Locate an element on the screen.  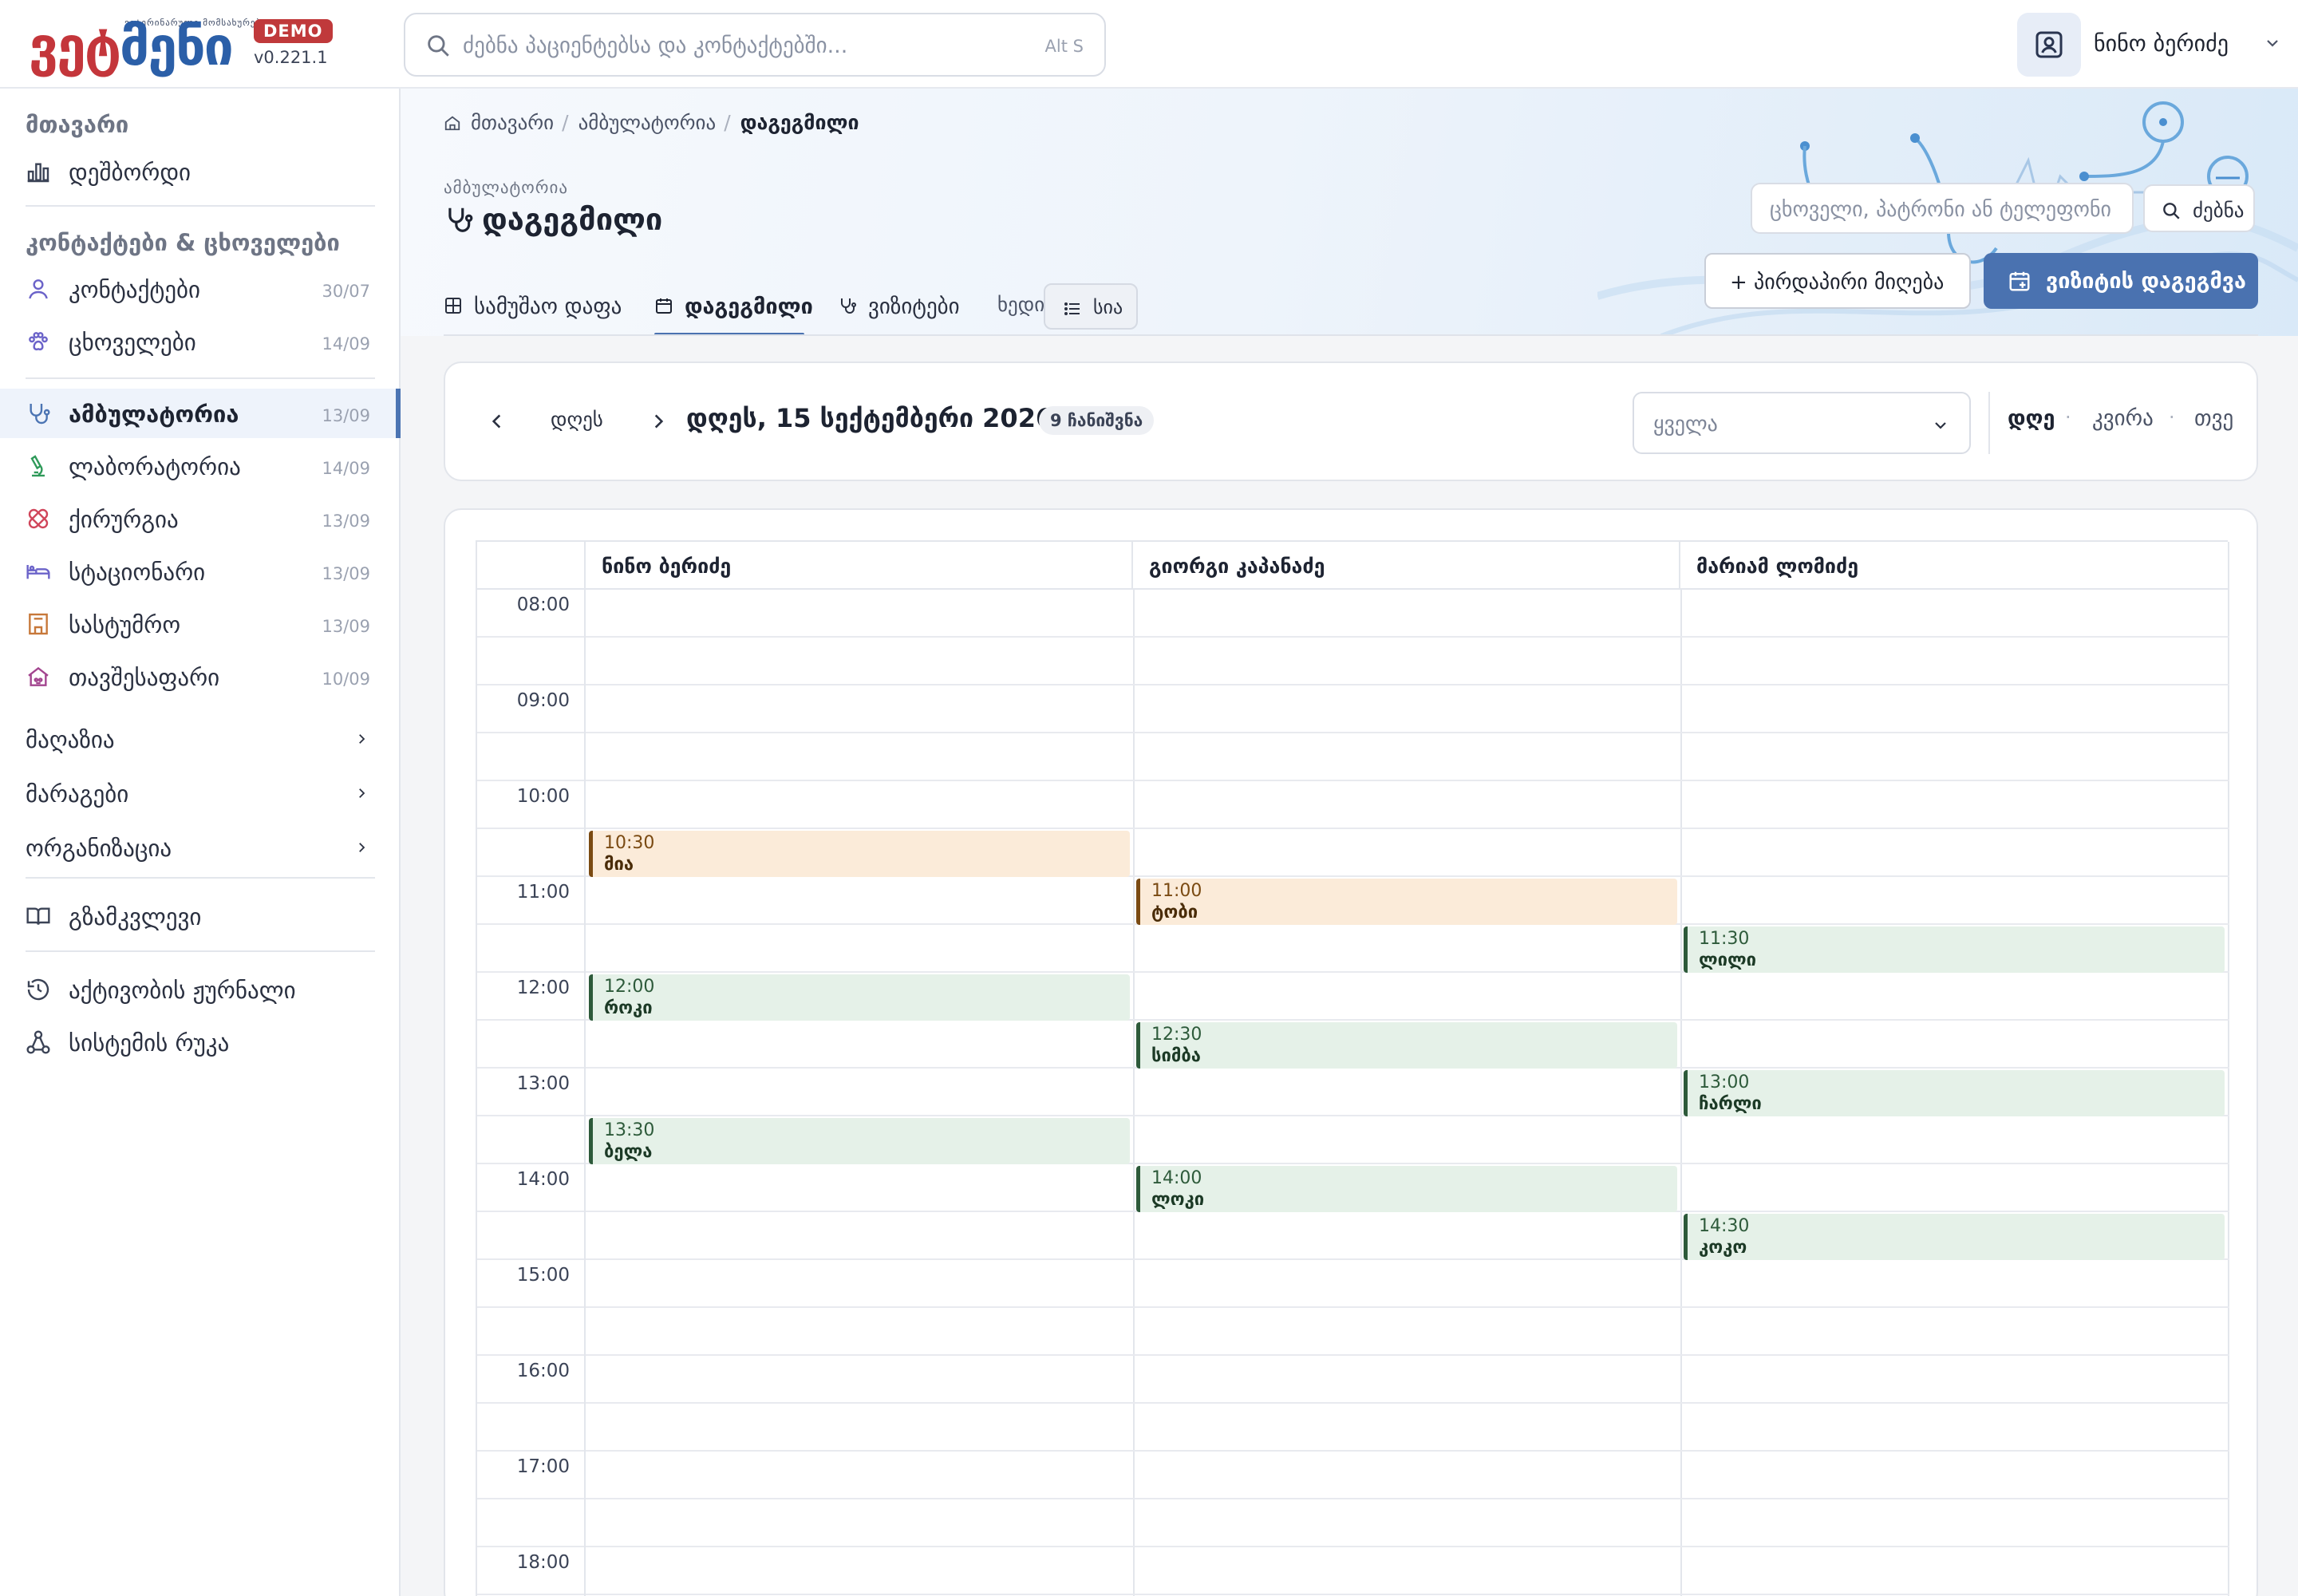
appointment-block: 10:30 მია is located at coordinates (859, 854).